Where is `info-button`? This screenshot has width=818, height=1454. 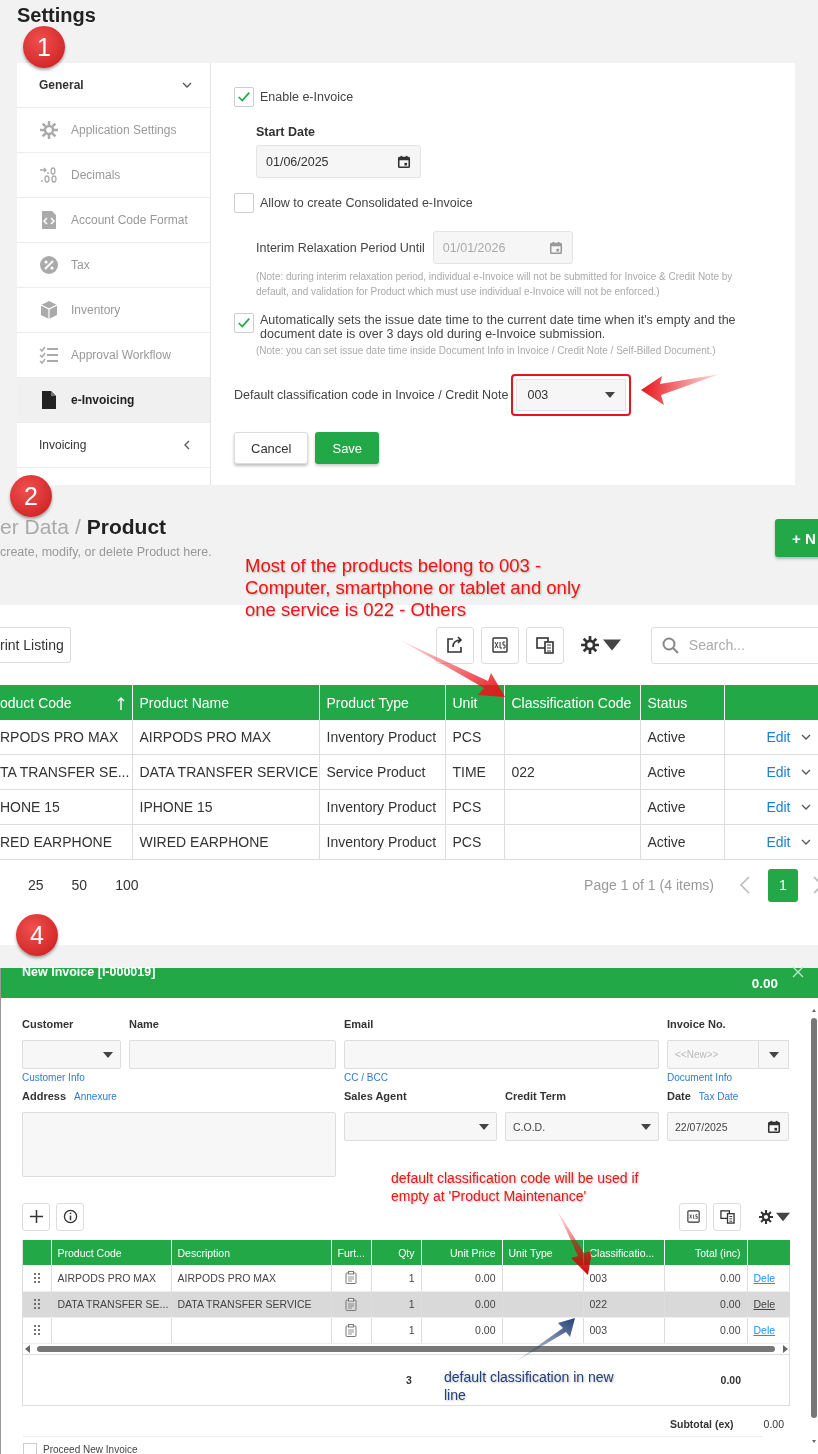 info-button is located at coordinates (70, 1216).